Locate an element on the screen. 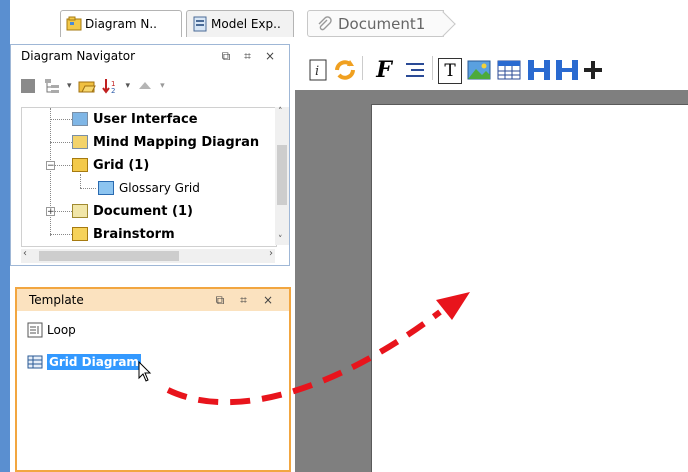 This screenshot has height=472, width=688. loop-icon is located at coordinates (35, 330).